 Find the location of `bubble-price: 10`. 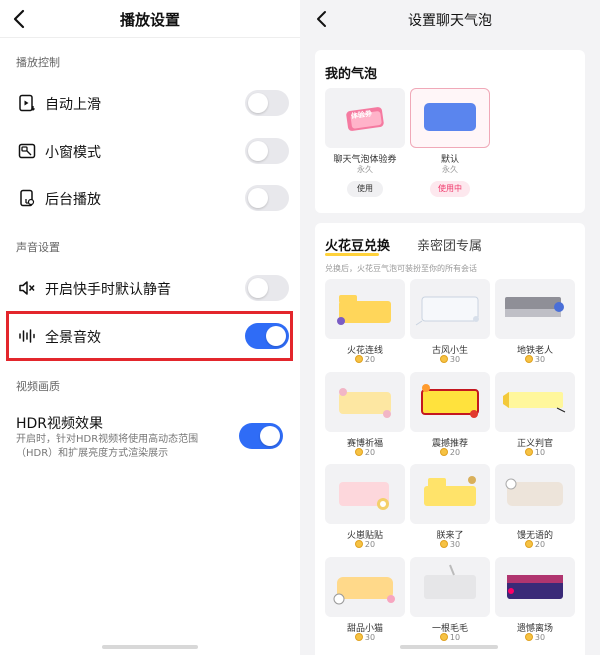

bubble-price: 10 is located at coordinates (535, 452).